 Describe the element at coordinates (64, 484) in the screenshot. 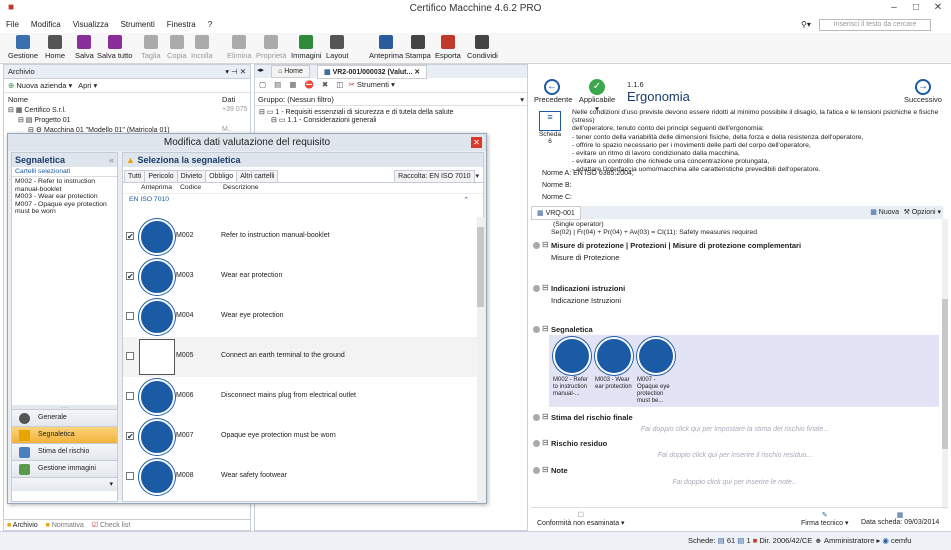

I see `nav-more: ▾` at that location.